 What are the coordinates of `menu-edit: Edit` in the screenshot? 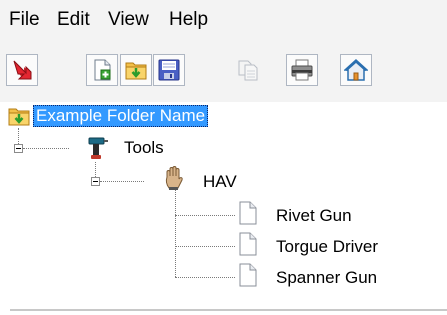 It's located at (73, 20).